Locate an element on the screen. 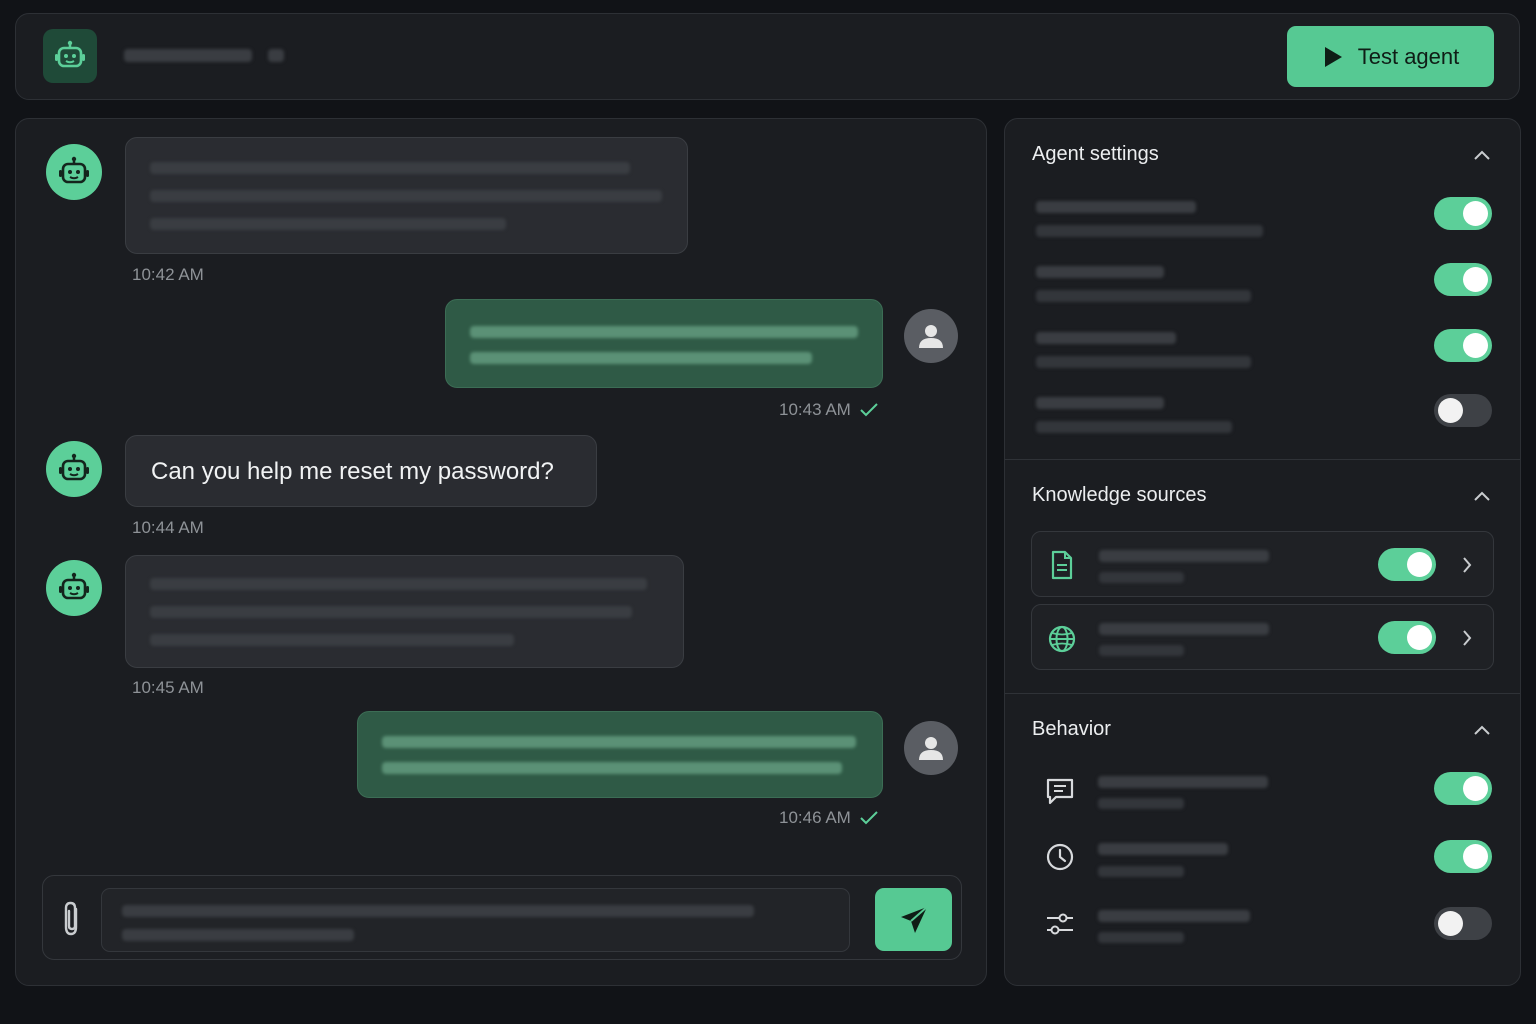  message-meta: 10:46 AM is located at coordinates (829, 818).